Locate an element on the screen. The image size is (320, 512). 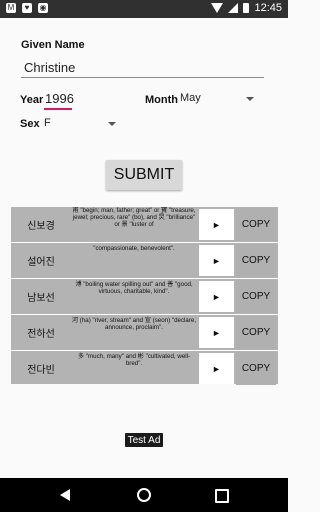
recent-apps-icon is located at coordinates (222, 496).